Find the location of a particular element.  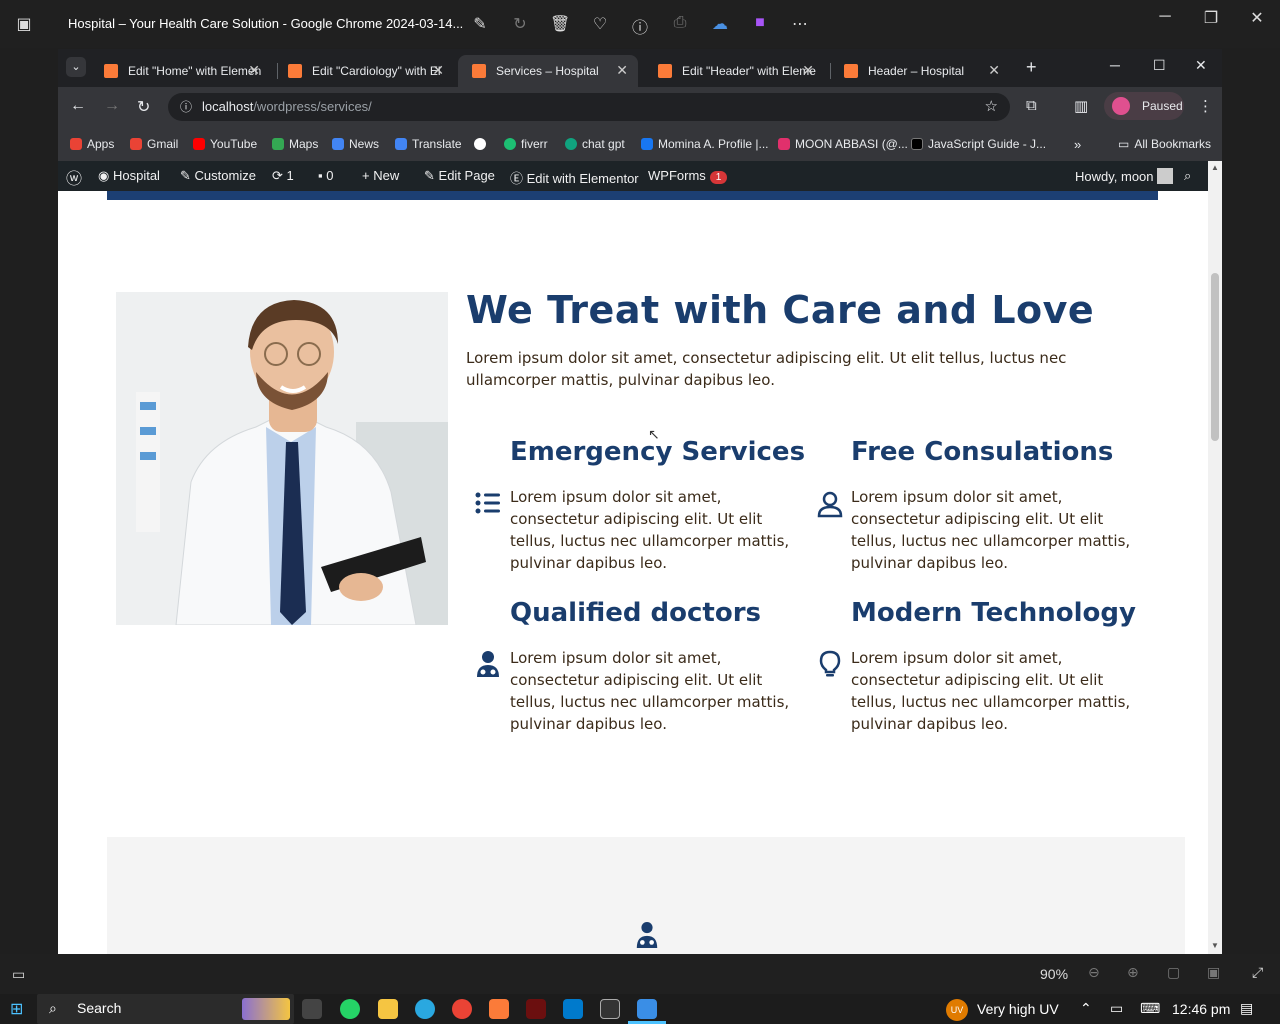

reload-icon: ↻ is located at coordinates (143, 107).